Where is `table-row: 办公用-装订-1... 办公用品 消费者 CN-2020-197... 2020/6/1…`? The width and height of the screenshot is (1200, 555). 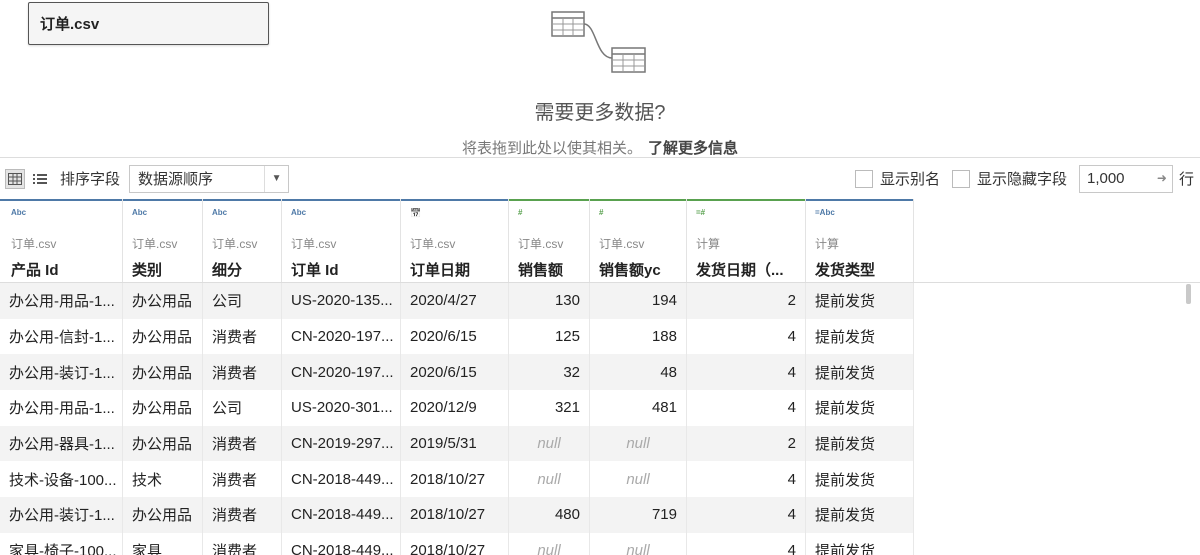 table-row: 办公用-装订-1... 办公用品 消费者 CN-2020-197... 2020/6/1… is located at coordinates (600, 372).